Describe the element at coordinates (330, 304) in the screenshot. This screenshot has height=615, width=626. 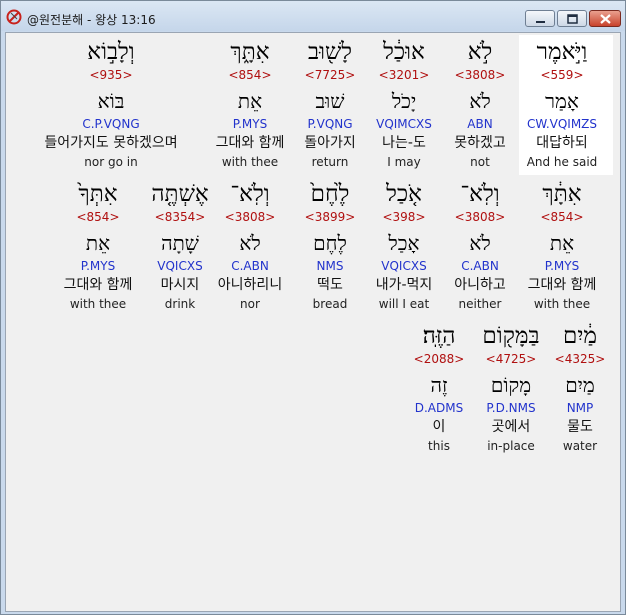
I see `english-gloss: bread` at that location.